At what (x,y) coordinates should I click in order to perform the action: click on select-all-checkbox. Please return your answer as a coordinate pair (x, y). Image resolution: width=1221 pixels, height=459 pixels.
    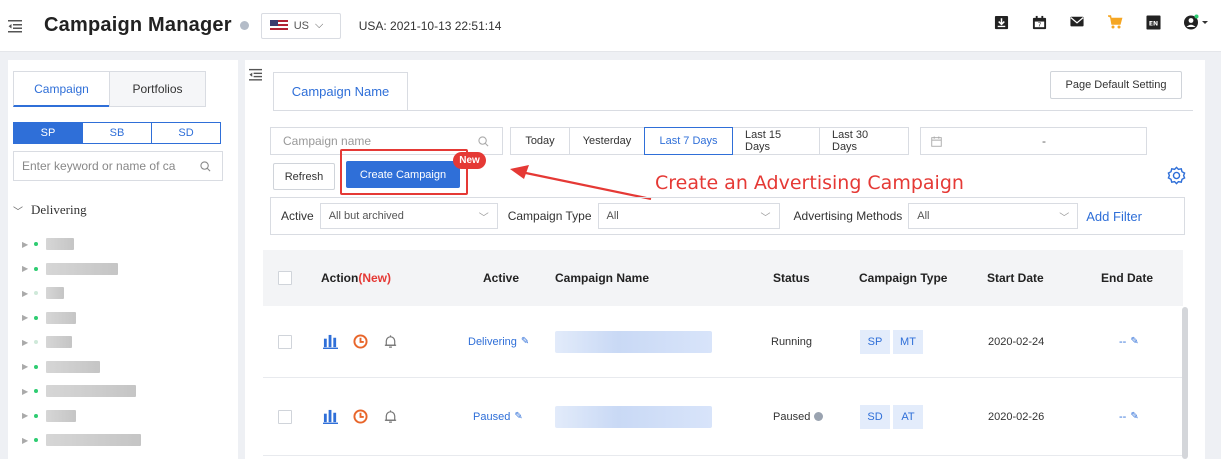
    Looking at the image, I should click on (285, 278).